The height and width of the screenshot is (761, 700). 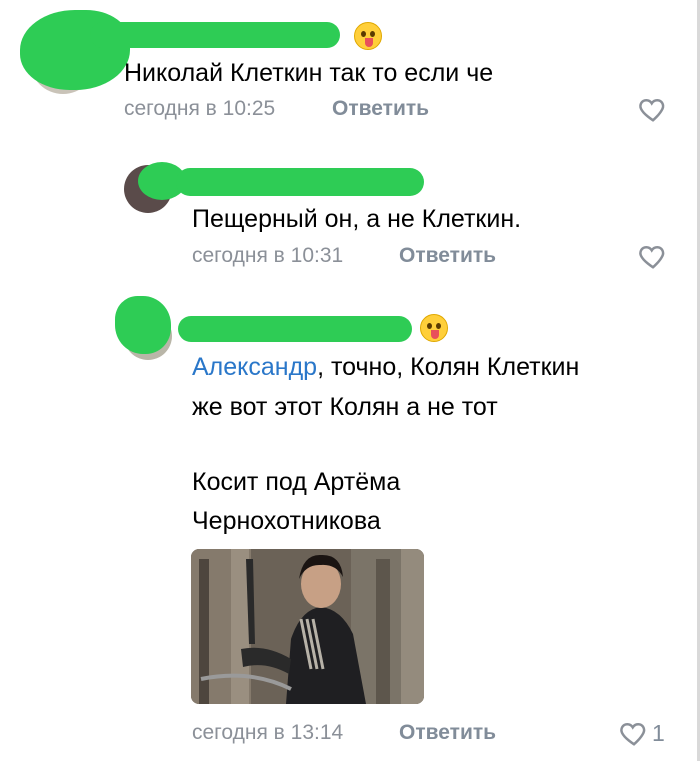 What do you see at coordinates (307, 626) in the screenshot?
I see `attached-photo` at bounding box center [307, 626].